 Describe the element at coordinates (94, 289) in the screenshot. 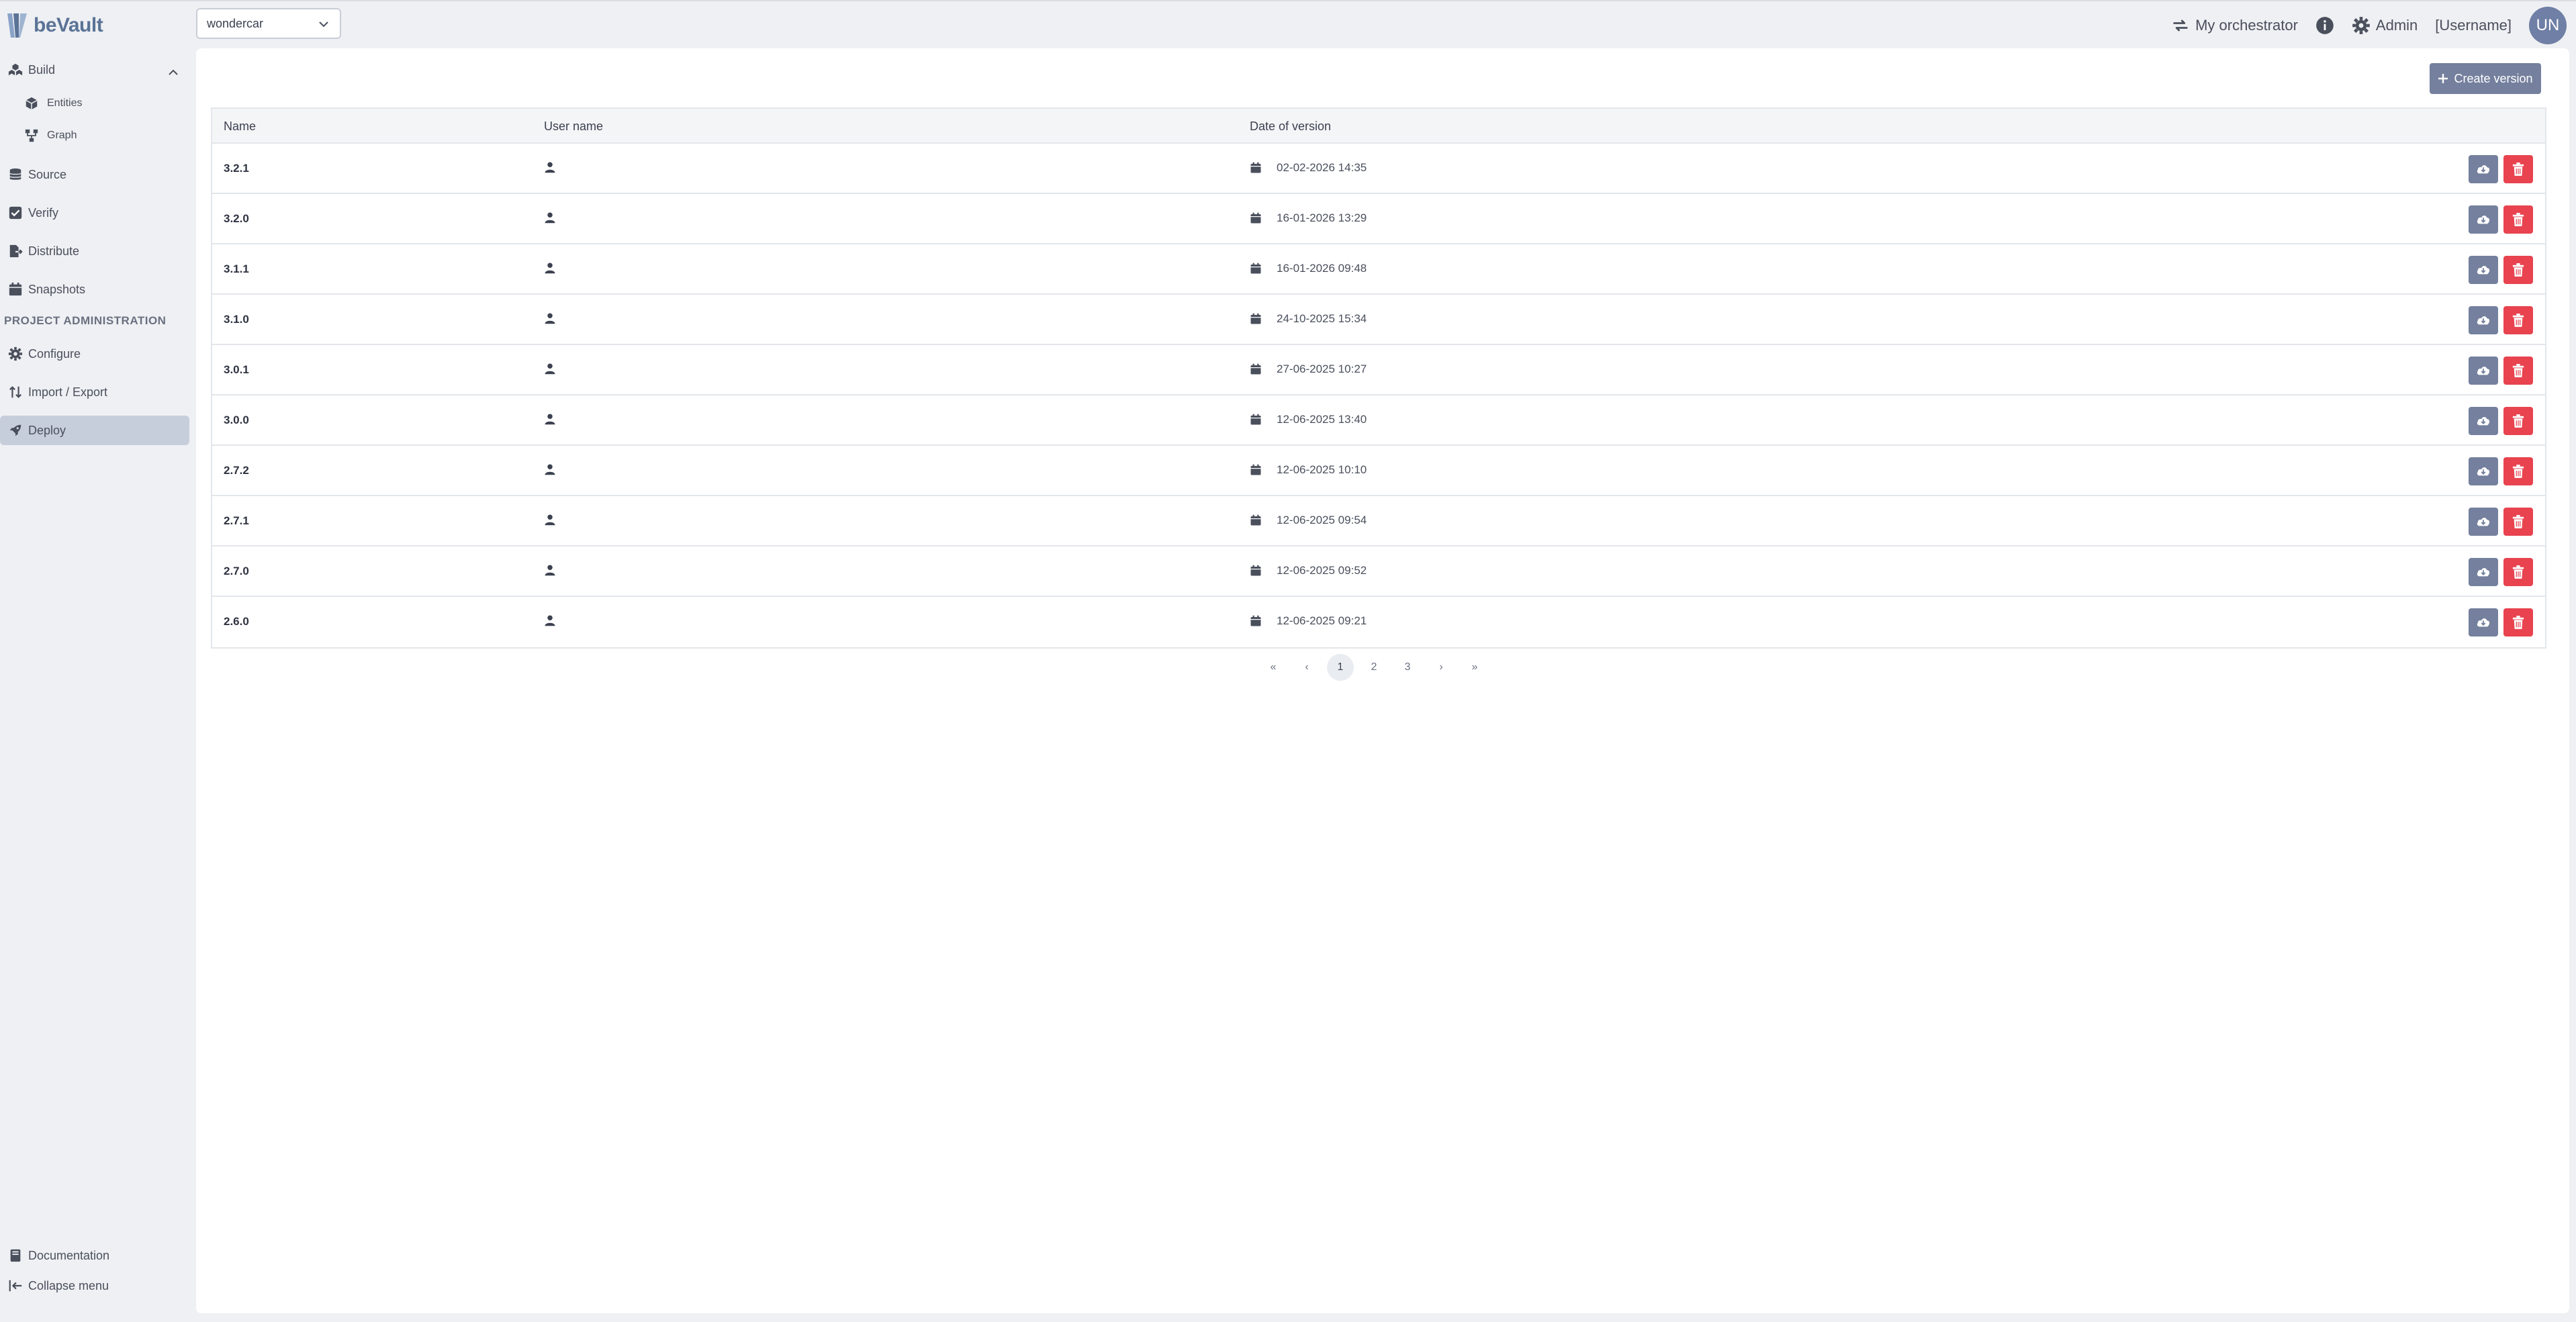

I see `sidebar-item-snapshots: Snapshots` at that location.